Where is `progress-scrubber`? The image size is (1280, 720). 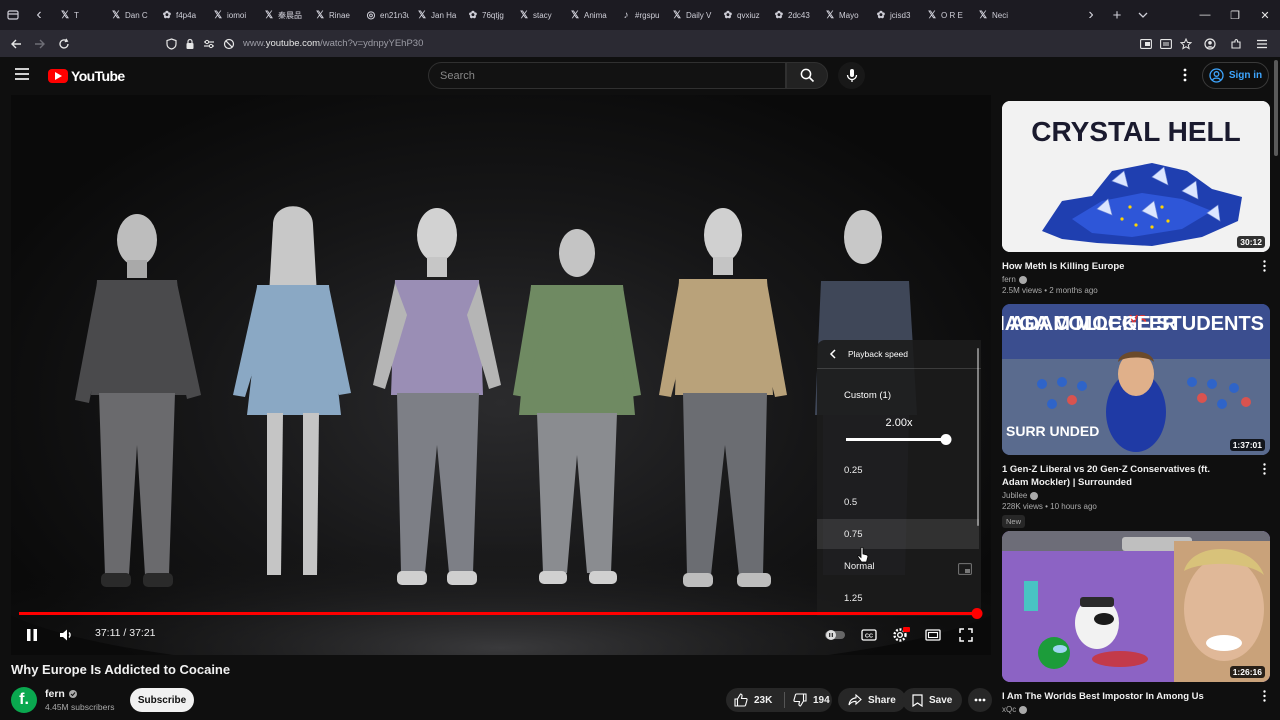
progress-scrubber is located at coordinates (977, 613).